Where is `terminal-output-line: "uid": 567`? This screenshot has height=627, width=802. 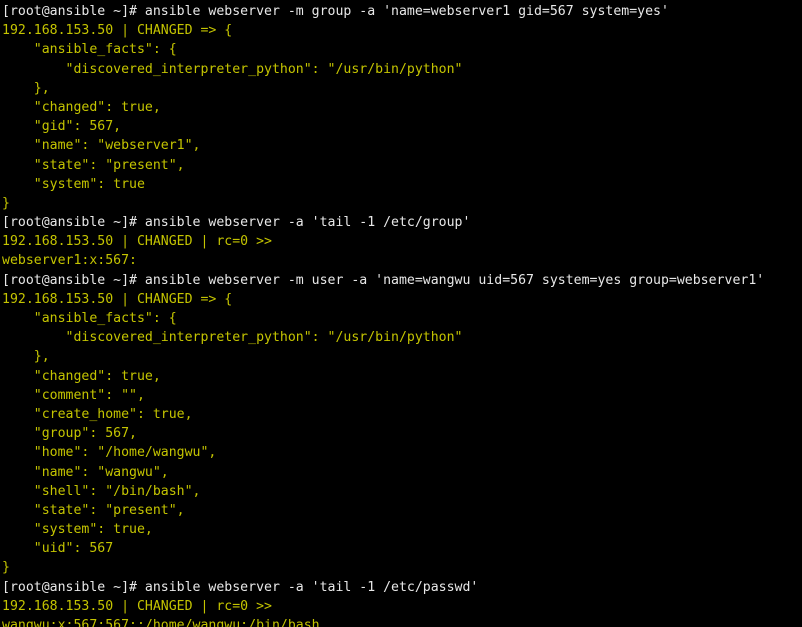
terminal-output-line: "uid": 567 is located at coordinates (58, 549).